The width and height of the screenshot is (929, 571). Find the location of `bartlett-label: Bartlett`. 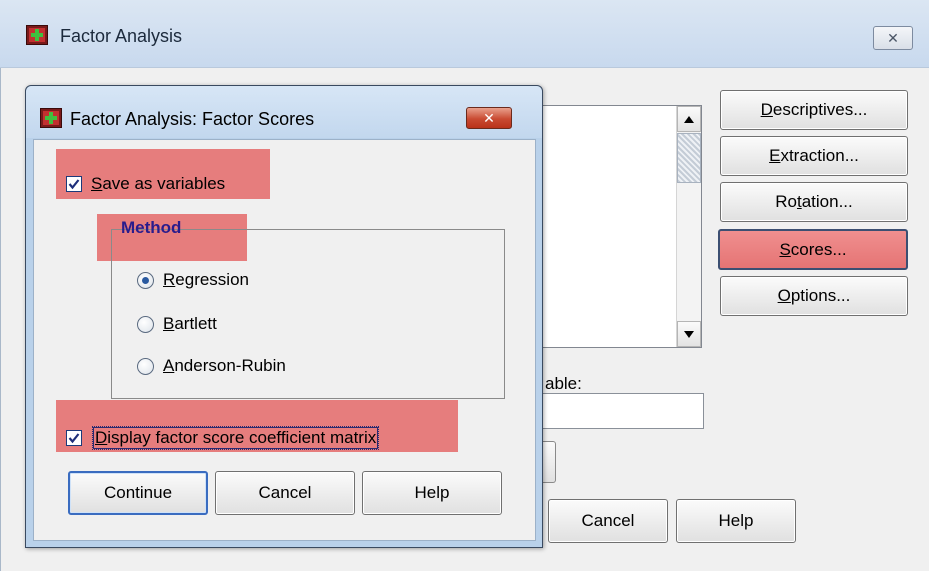

bartlett-label: Bartlett is located at coordinates (190, 324).